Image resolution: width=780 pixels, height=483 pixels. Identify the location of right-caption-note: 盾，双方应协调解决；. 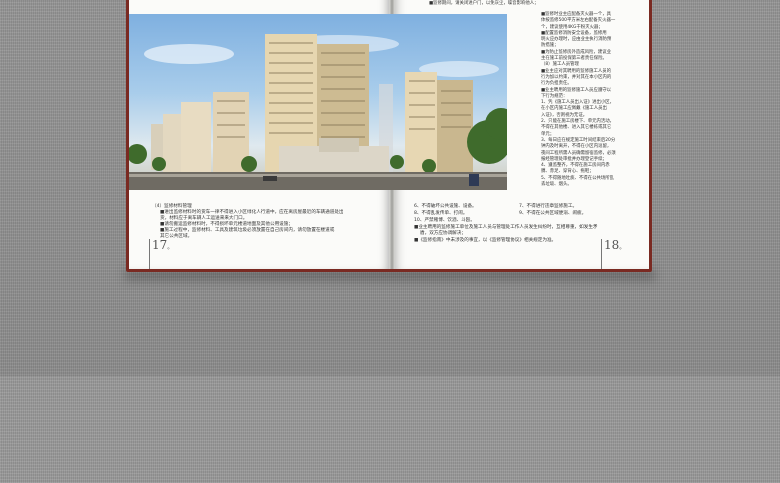
(443, 233).